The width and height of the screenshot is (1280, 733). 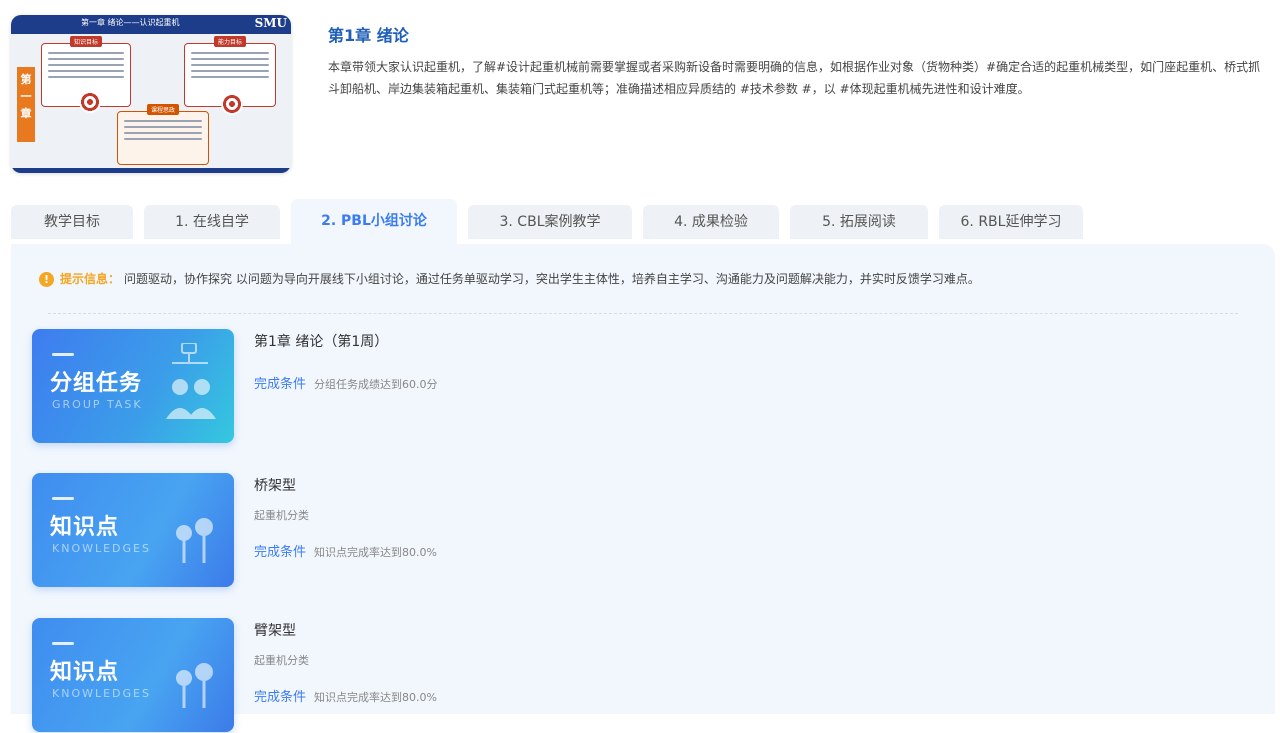 What do you see at coordinates (97, 404) in the screenshot?
I see `banner-subtitle: GROUP TASK` at bounding box center [97, 404].